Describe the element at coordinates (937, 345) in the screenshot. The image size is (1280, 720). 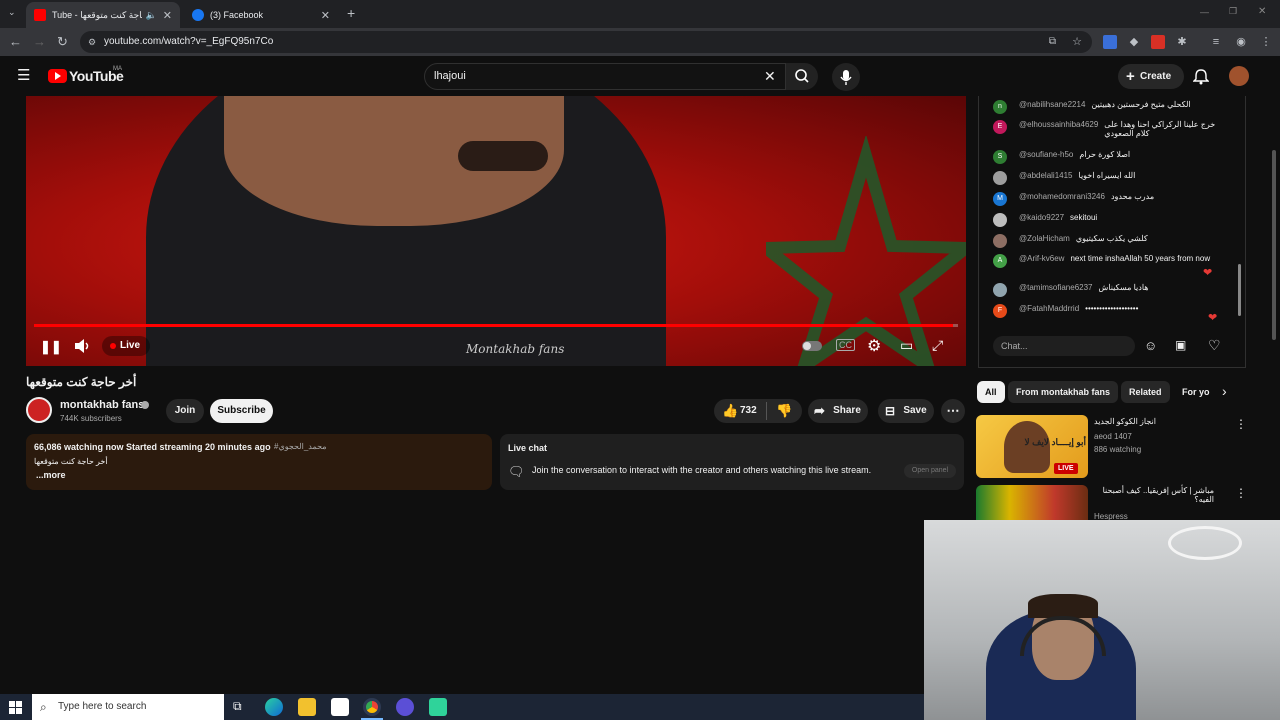
I see `fullscreen-icon: ⤢` at that location.